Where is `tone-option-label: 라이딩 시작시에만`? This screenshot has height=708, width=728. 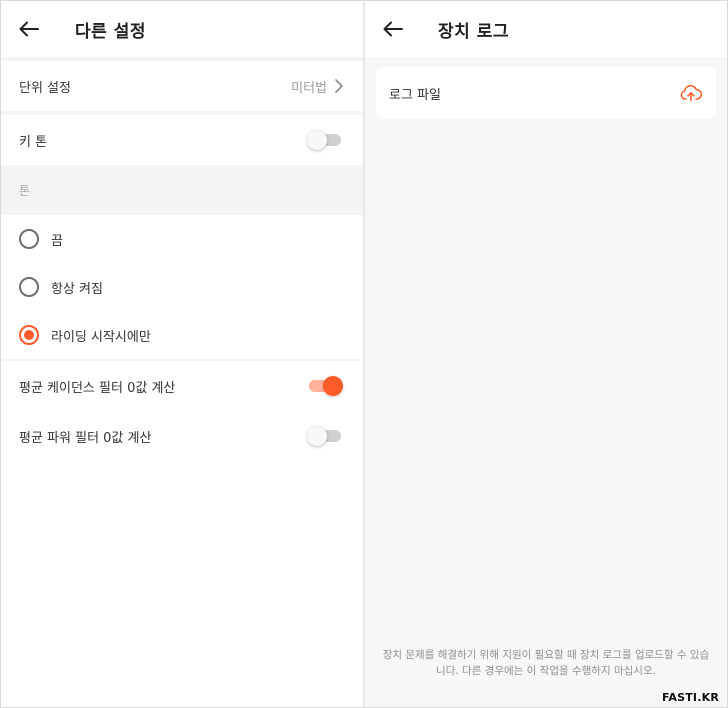 tone-option-label: 라이딩 시작시에만 is located at coordinates (101, 337).